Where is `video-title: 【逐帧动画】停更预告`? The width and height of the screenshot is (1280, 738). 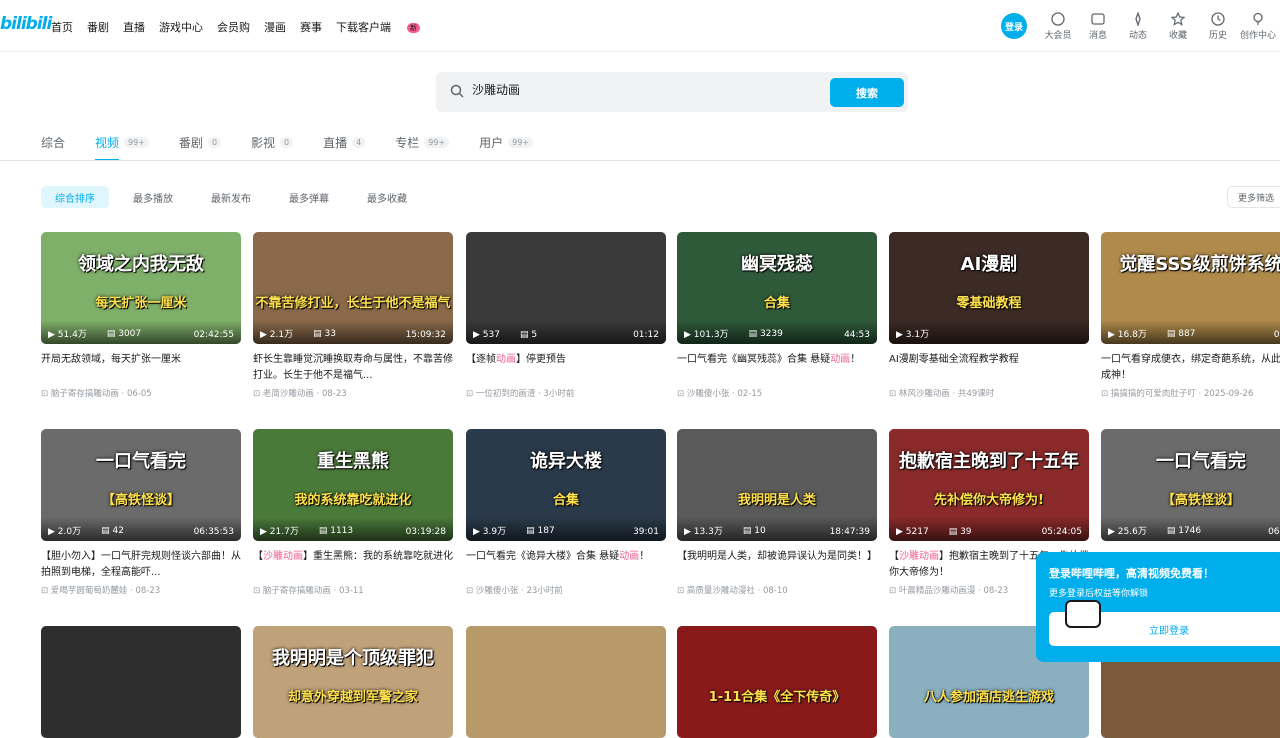
video-title: 【逐帧动画】停更预告 is located at coordinates (566, 368).